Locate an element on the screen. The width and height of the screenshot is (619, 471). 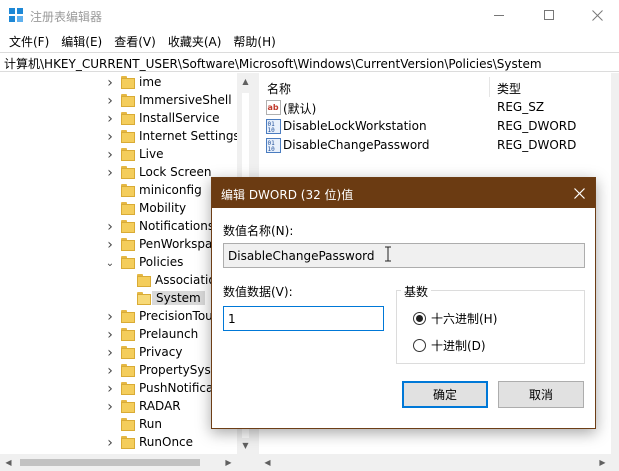
menu-favorites: 收藏夹(A) is located at coordinates (195, 41).